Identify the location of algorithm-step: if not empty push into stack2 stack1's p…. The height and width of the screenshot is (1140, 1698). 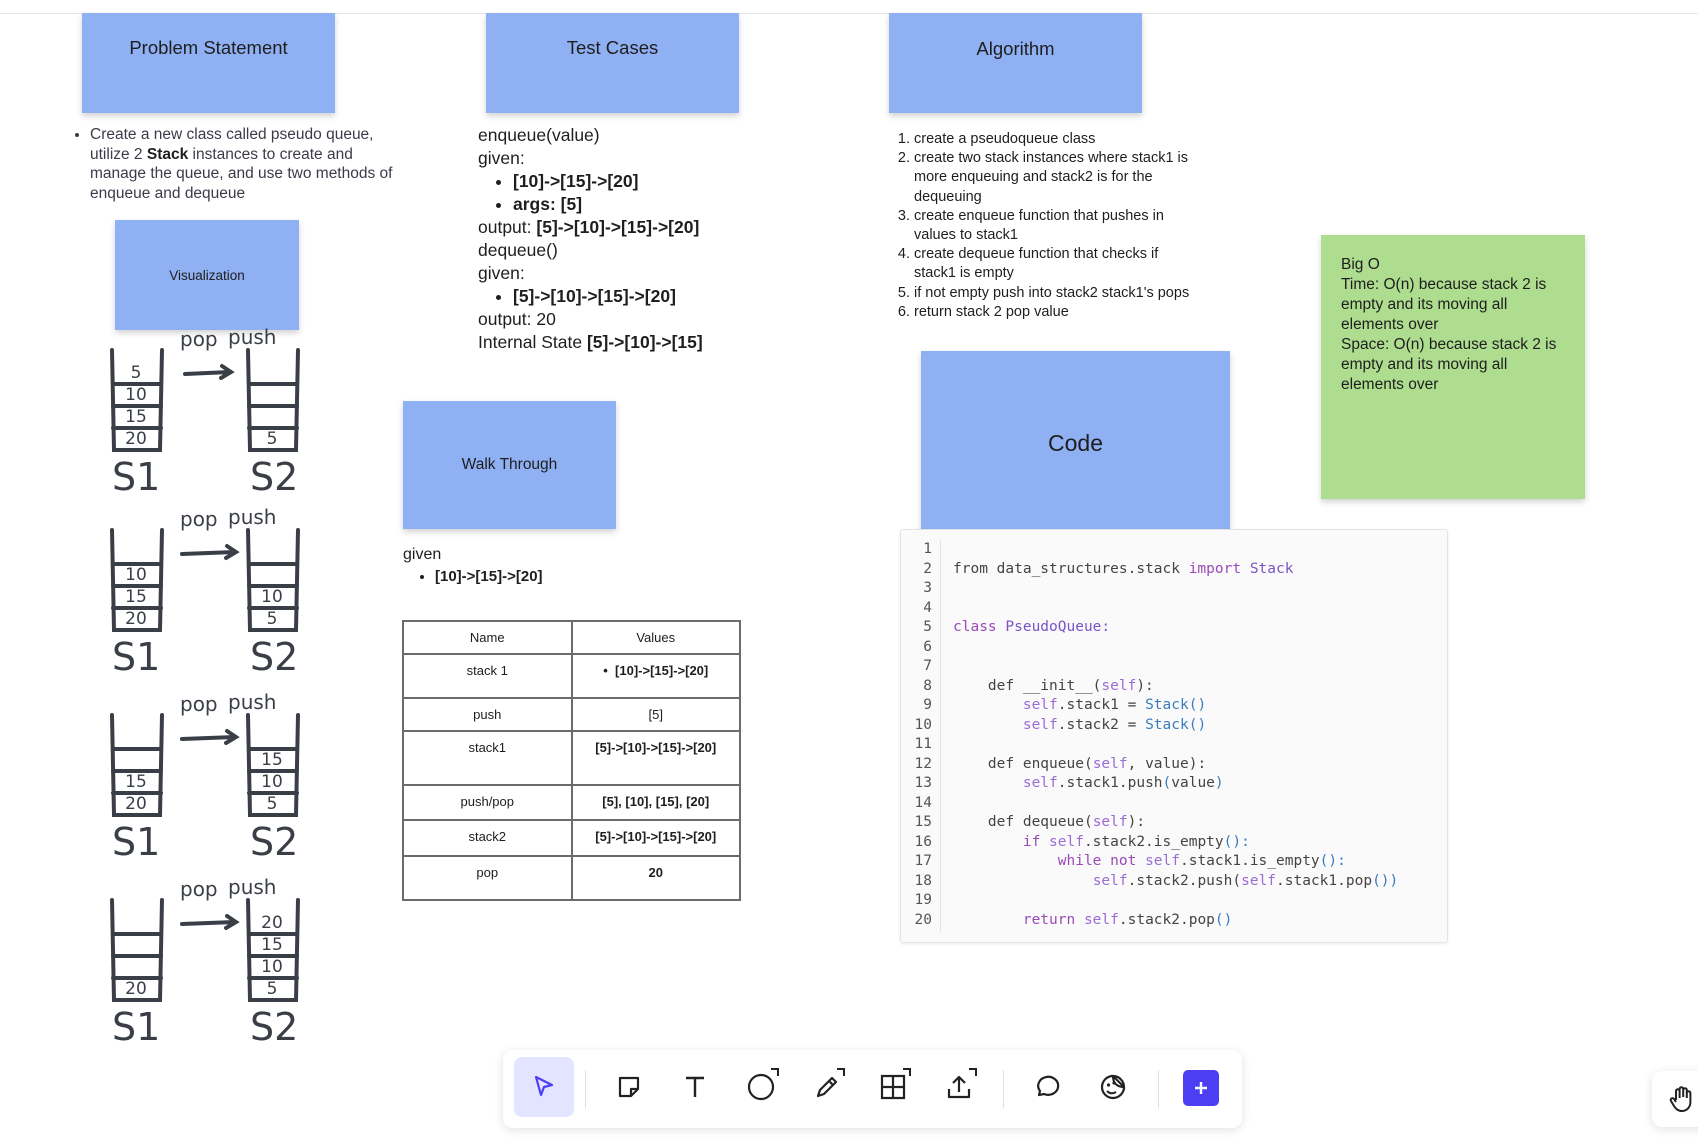
(1055, 293).